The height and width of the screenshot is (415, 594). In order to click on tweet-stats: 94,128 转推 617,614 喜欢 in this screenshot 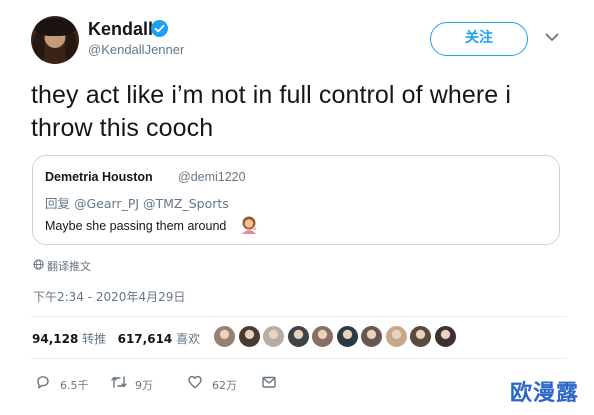, I will do `click(116, 338)`.